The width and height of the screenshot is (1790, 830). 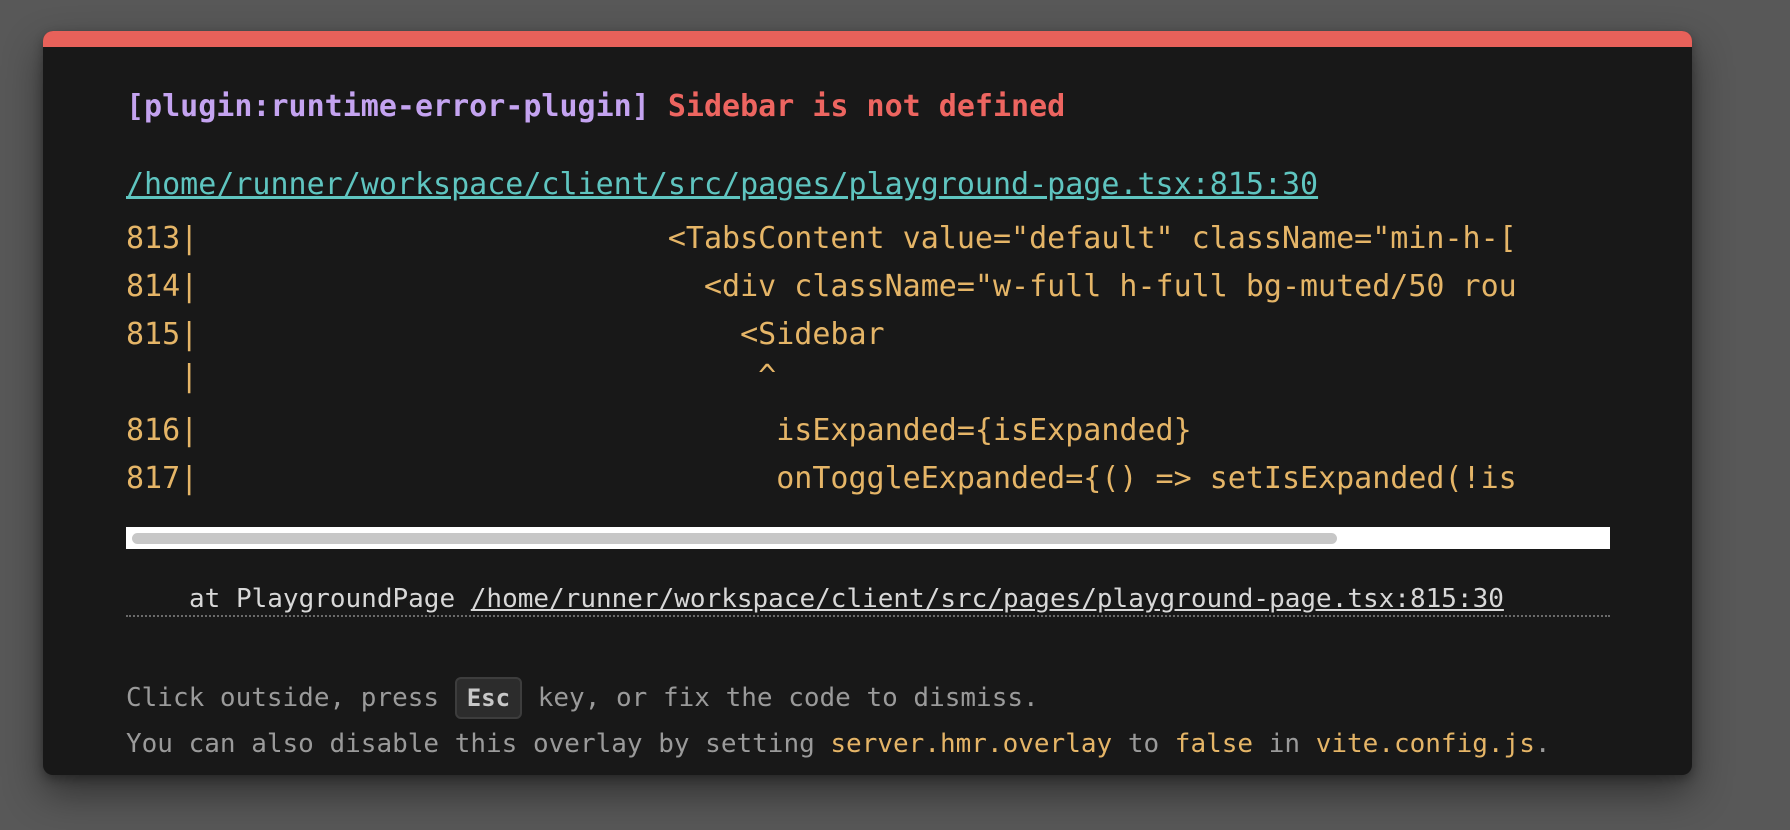 I want to click on error-message: Sidebar is not defined, so click(x=866, y=106).